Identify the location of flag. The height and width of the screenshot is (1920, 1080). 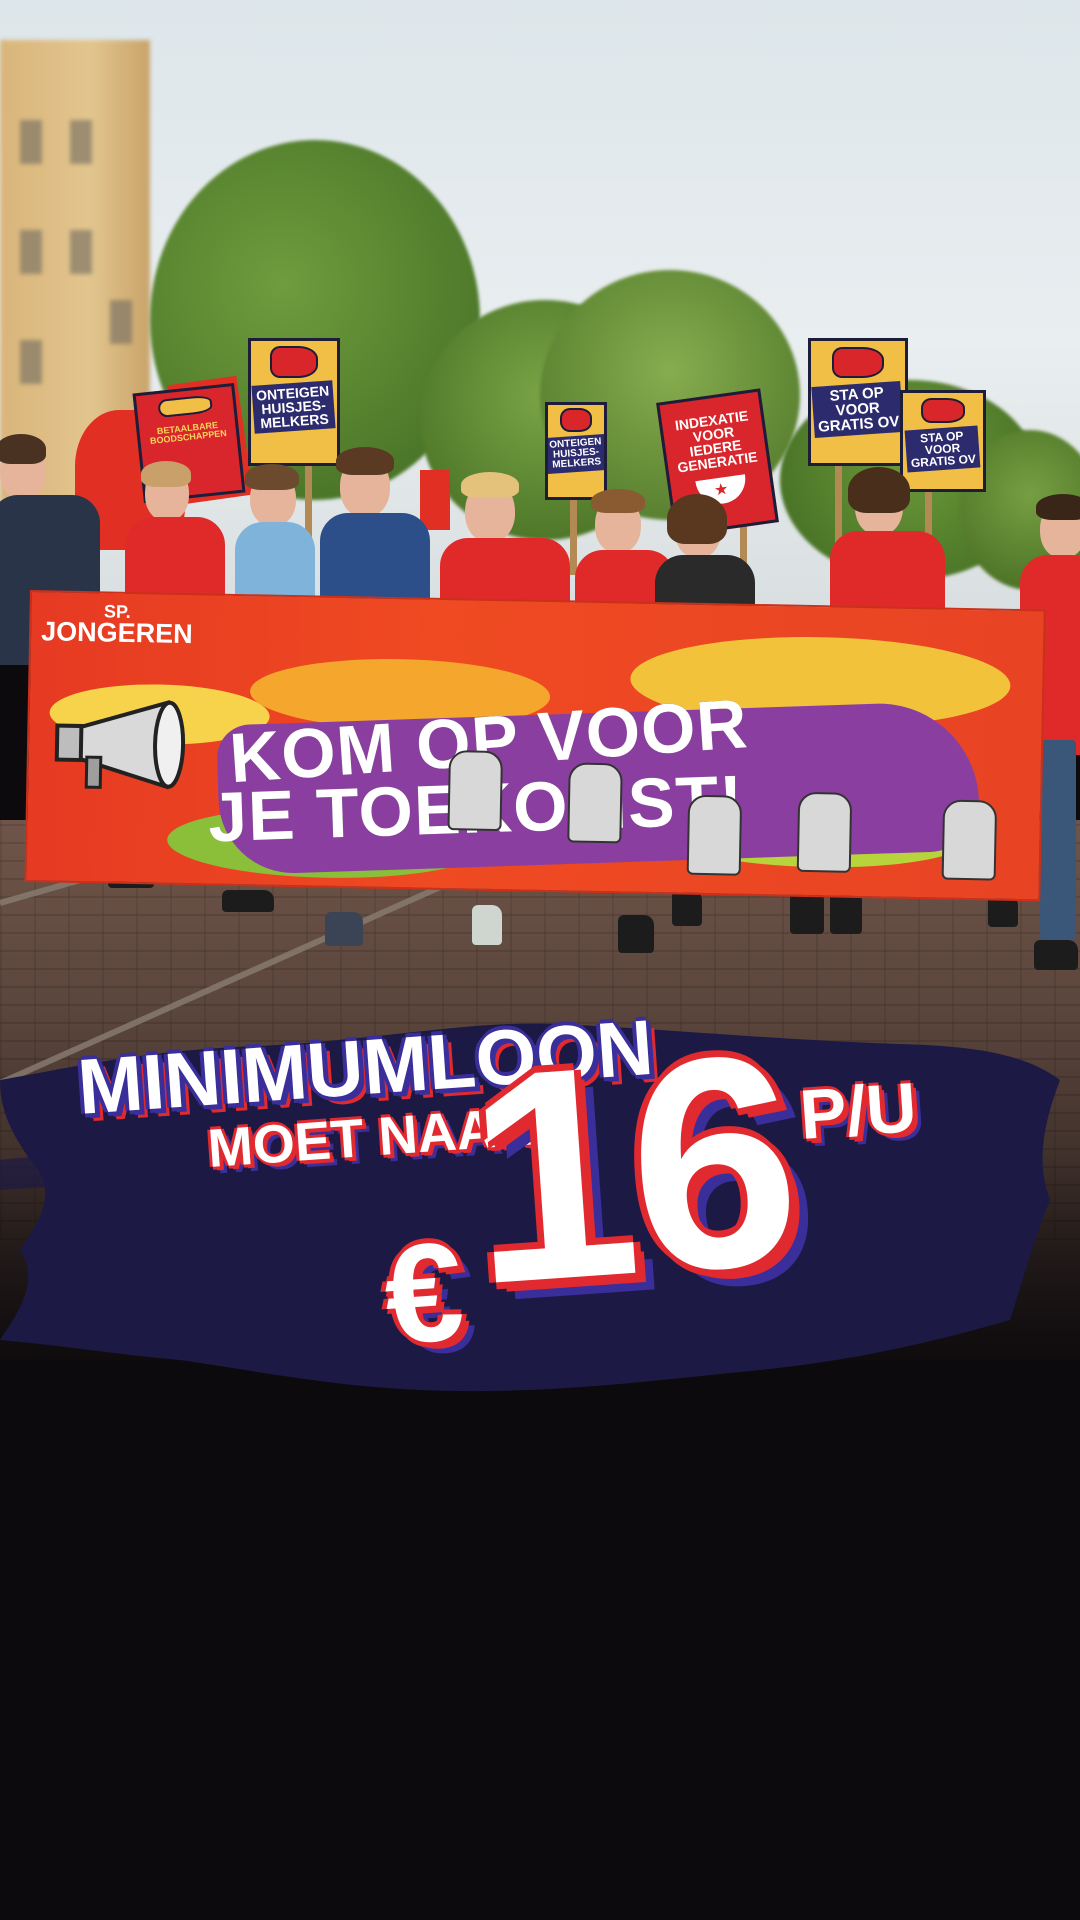
(435, 500).